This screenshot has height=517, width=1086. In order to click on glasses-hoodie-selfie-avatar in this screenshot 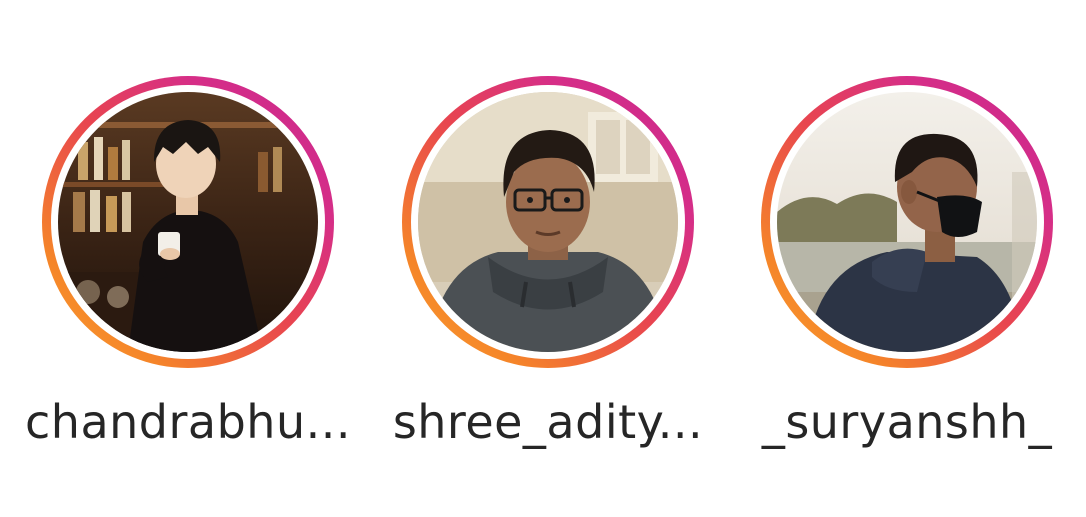, I will do `click(548, 222)`.